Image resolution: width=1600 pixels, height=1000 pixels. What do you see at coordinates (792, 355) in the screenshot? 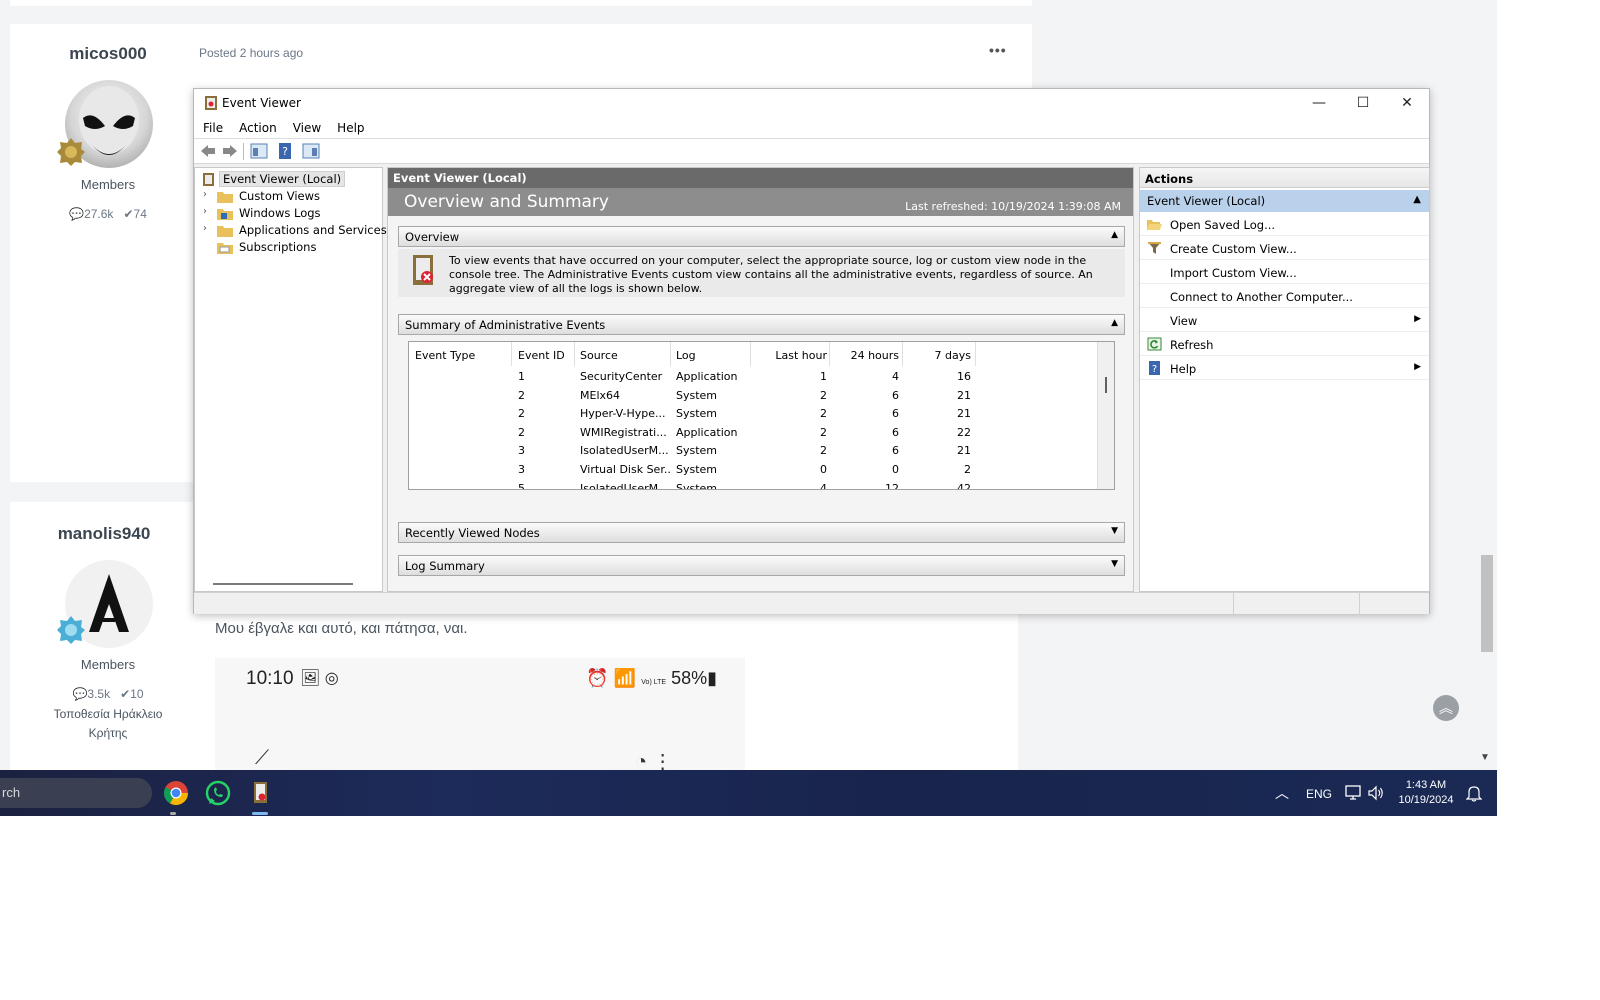
I see `col-last-hour: Last hour` at bounding box center [792, 355].